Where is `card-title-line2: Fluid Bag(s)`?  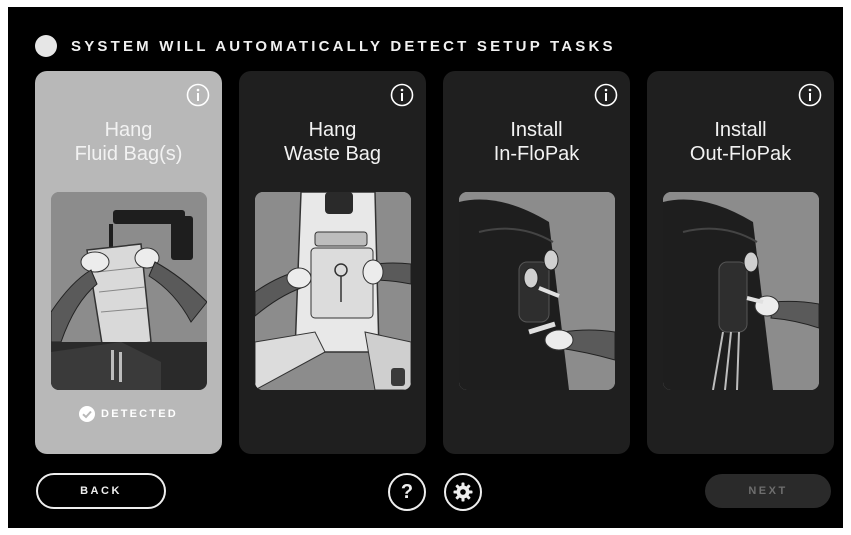
card-title-line2: Fluid Bag(s) is located at coordinates (128, 154).